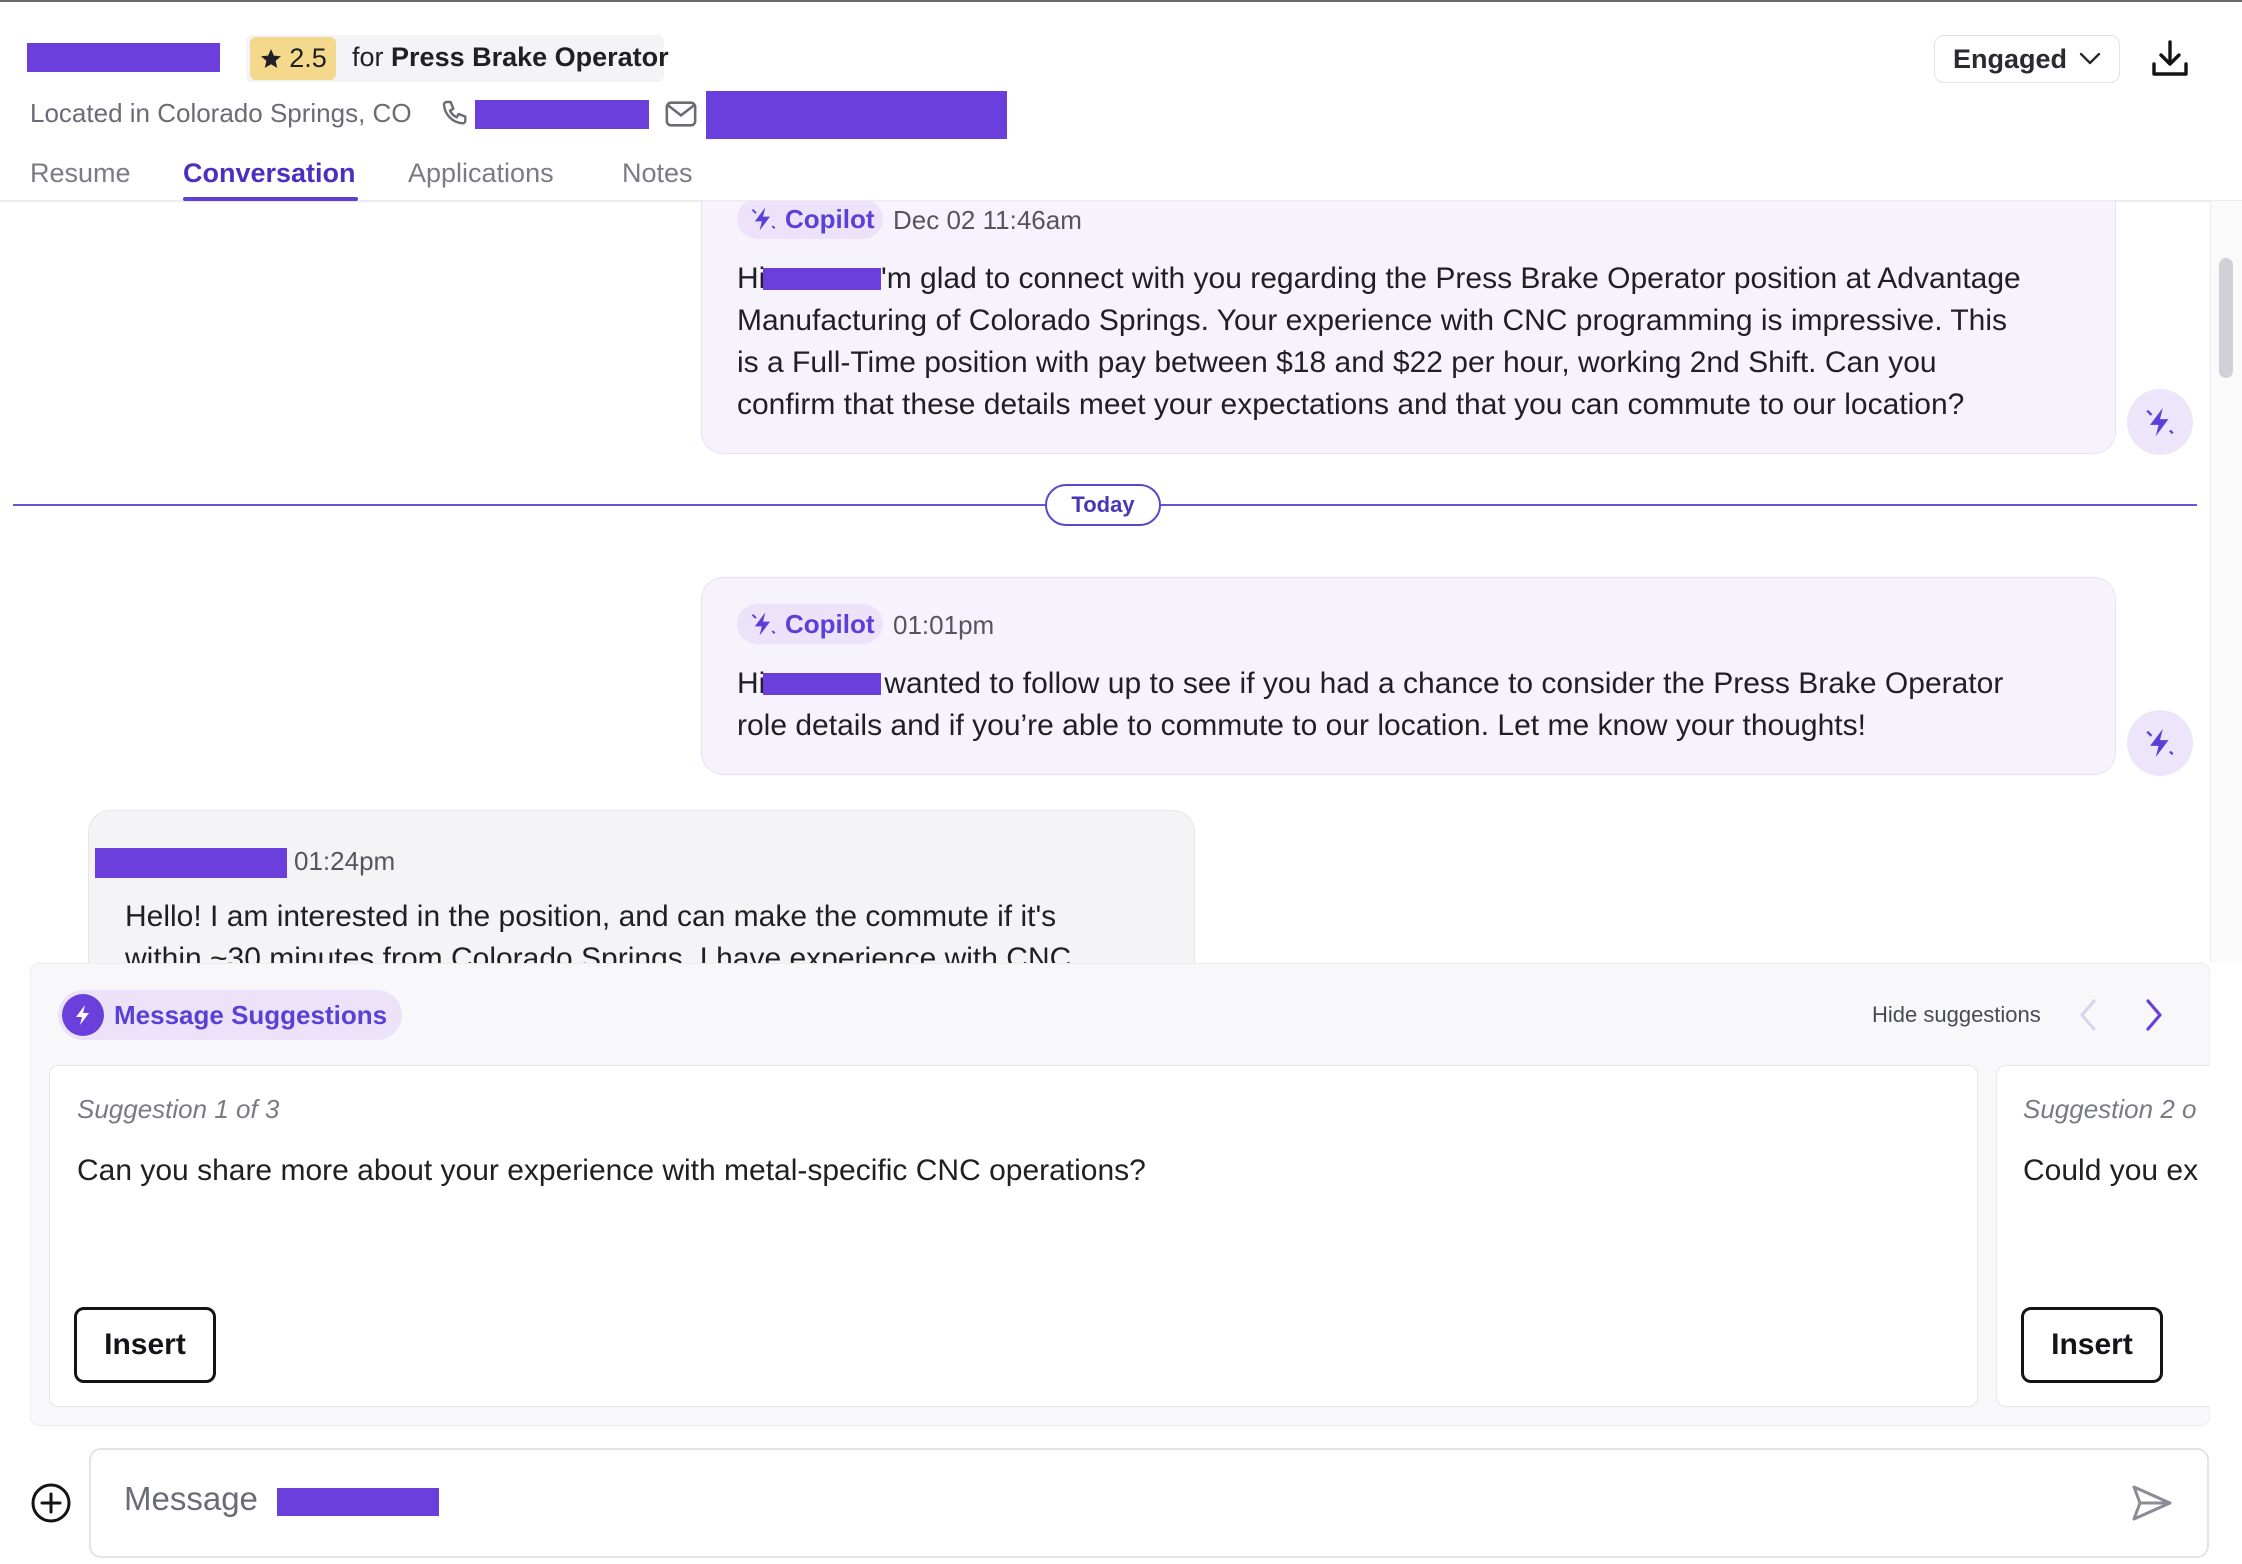  Describe the element at coordinates (123, 57) in the screenshot. I see `candidate-name-redacted` at that location.